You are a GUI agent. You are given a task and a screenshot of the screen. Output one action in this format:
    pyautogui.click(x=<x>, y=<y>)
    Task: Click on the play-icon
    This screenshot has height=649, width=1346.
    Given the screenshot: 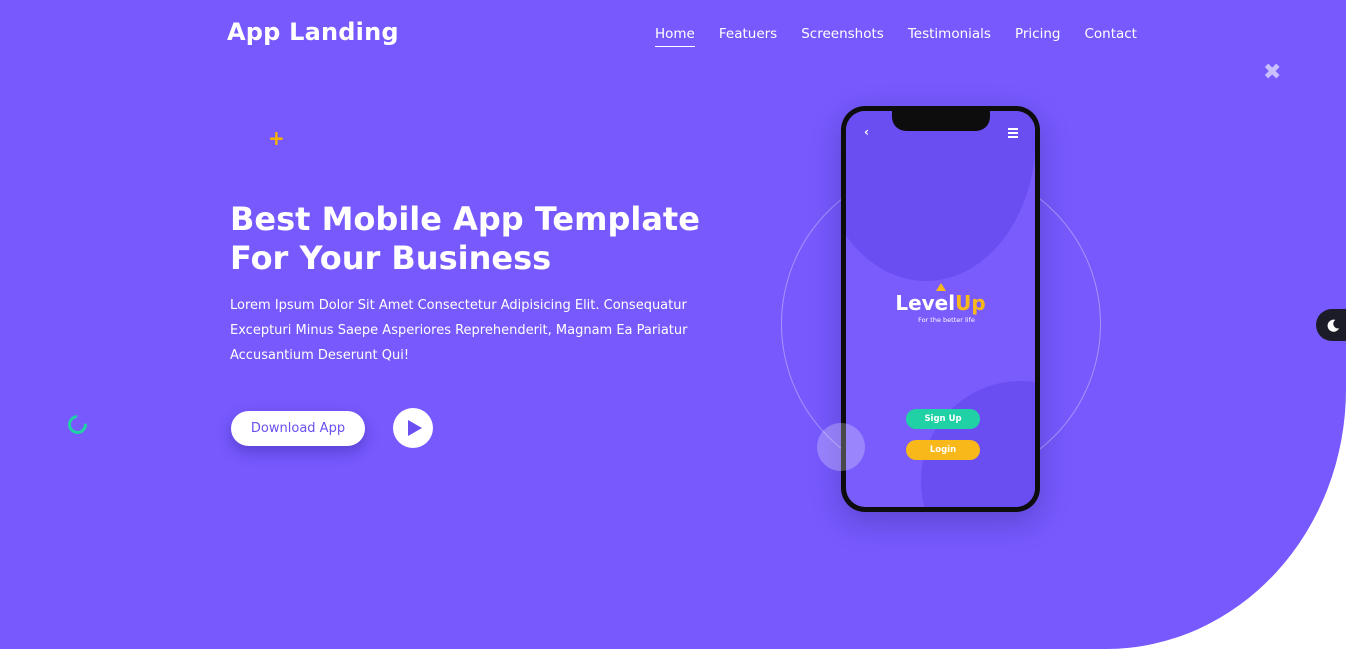 What is the action you would take?
    pyautogui.click(x=414, y=428)
    